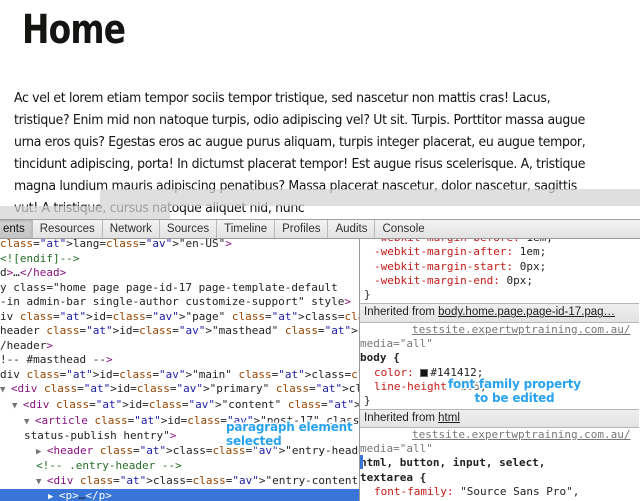  What do you see at coordinates (179, 436) in the screenshot?
I see `dom-node: status-publish hentry">` at bounding box center [179, 436].